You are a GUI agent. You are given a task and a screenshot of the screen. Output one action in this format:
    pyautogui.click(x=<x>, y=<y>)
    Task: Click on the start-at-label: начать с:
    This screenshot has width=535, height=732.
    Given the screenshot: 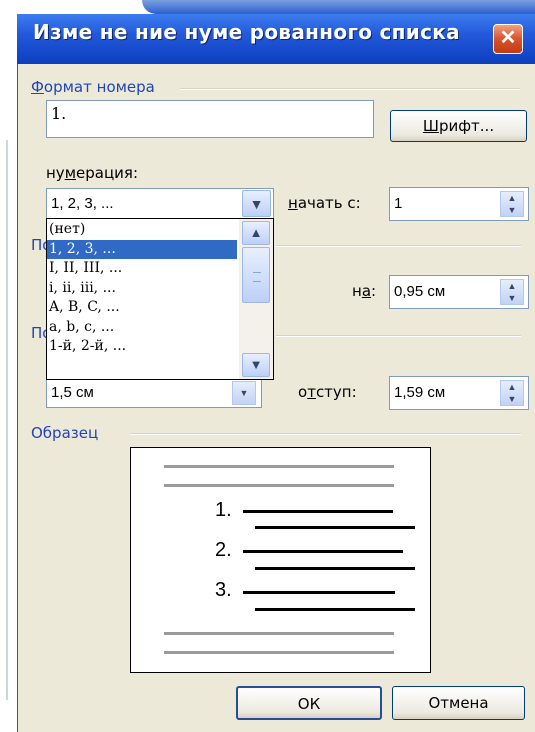 What is the action you would take?
    pyautogui.click(x=324, y=203)
    